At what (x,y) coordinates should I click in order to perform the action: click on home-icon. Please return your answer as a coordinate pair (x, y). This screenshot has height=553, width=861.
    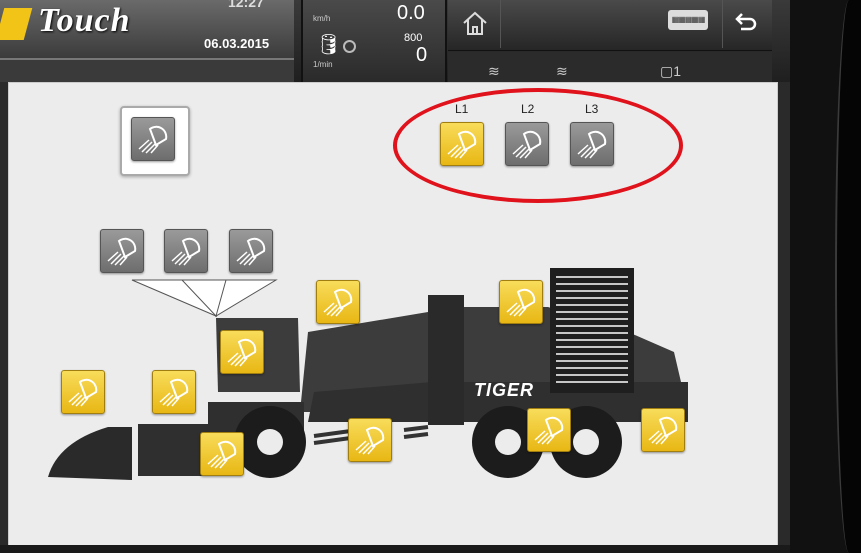
    Looking at the image, I should click on (475, 23).